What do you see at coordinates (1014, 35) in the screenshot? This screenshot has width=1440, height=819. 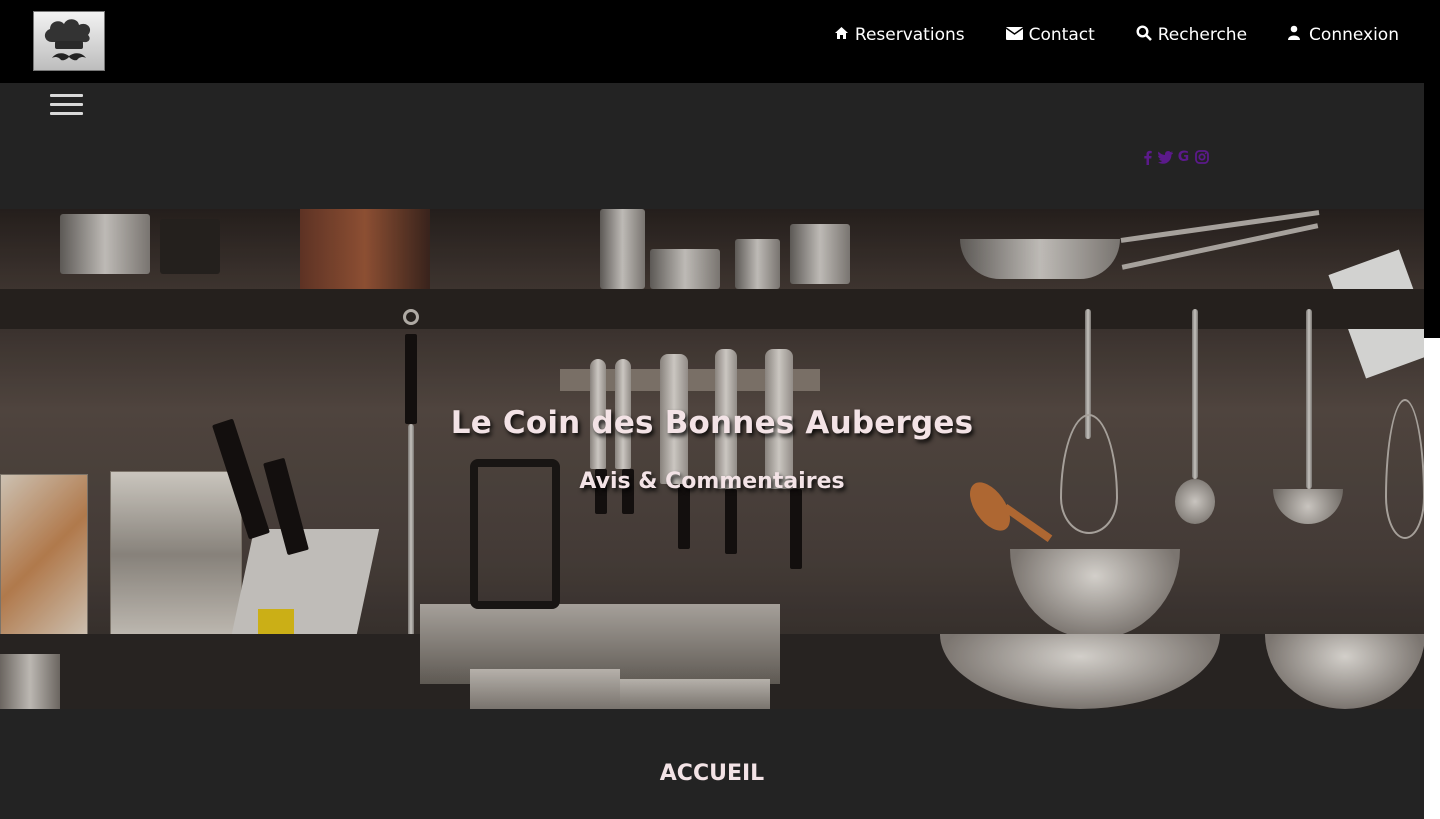 I see `envelope-icon` at bounding box center [1014, 35].